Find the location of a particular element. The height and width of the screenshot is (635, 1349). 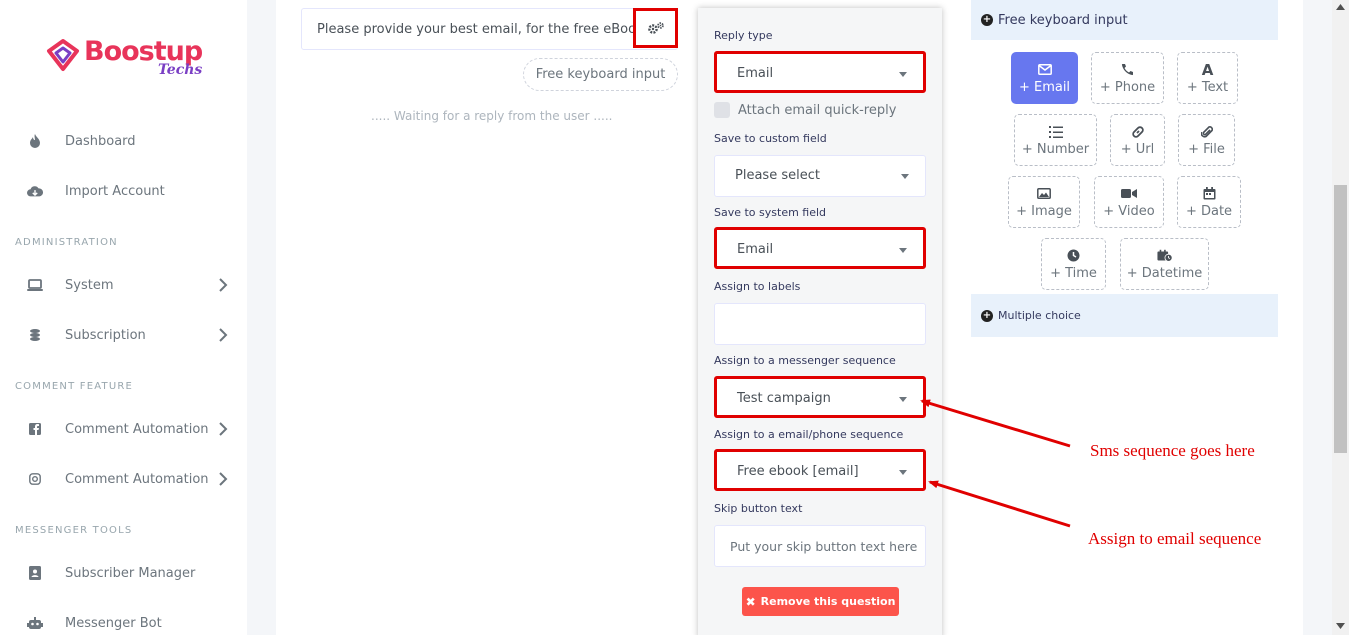

messenger-sequence-label: Assign to a messenger sequence is located at coordinates (805, 360).